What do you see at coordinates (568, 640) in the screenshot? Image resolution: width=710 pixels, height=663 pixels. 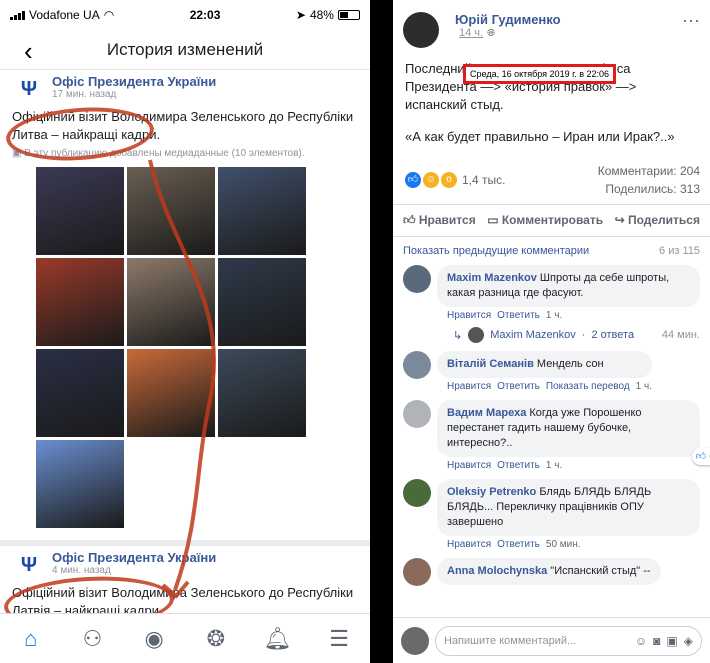 I see `comment-input: Напишите комментарий... ☺ ◙ ▣ ◈` at bounding box center [568, 640].